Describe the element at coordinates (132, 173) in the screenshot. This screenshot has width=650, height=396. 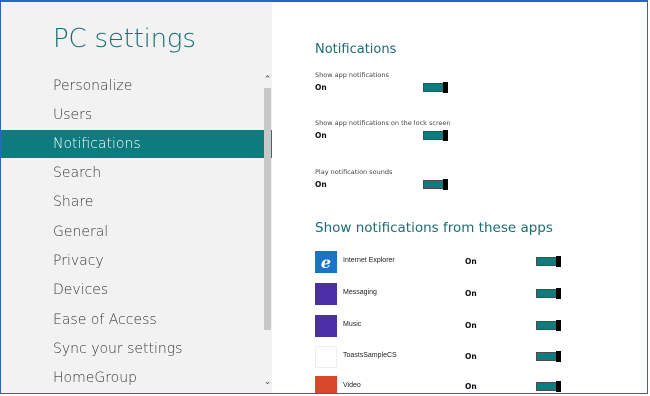
I see `sidebar-item-search: Search` at that location.